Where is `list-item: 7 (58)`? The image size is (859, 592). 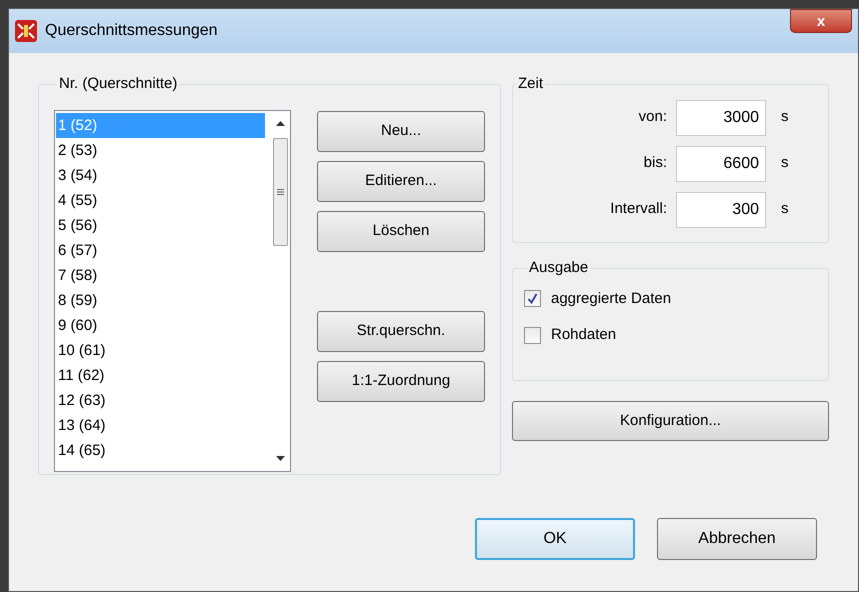 list-item: 7 (58) is located at coordinates (160, 275).